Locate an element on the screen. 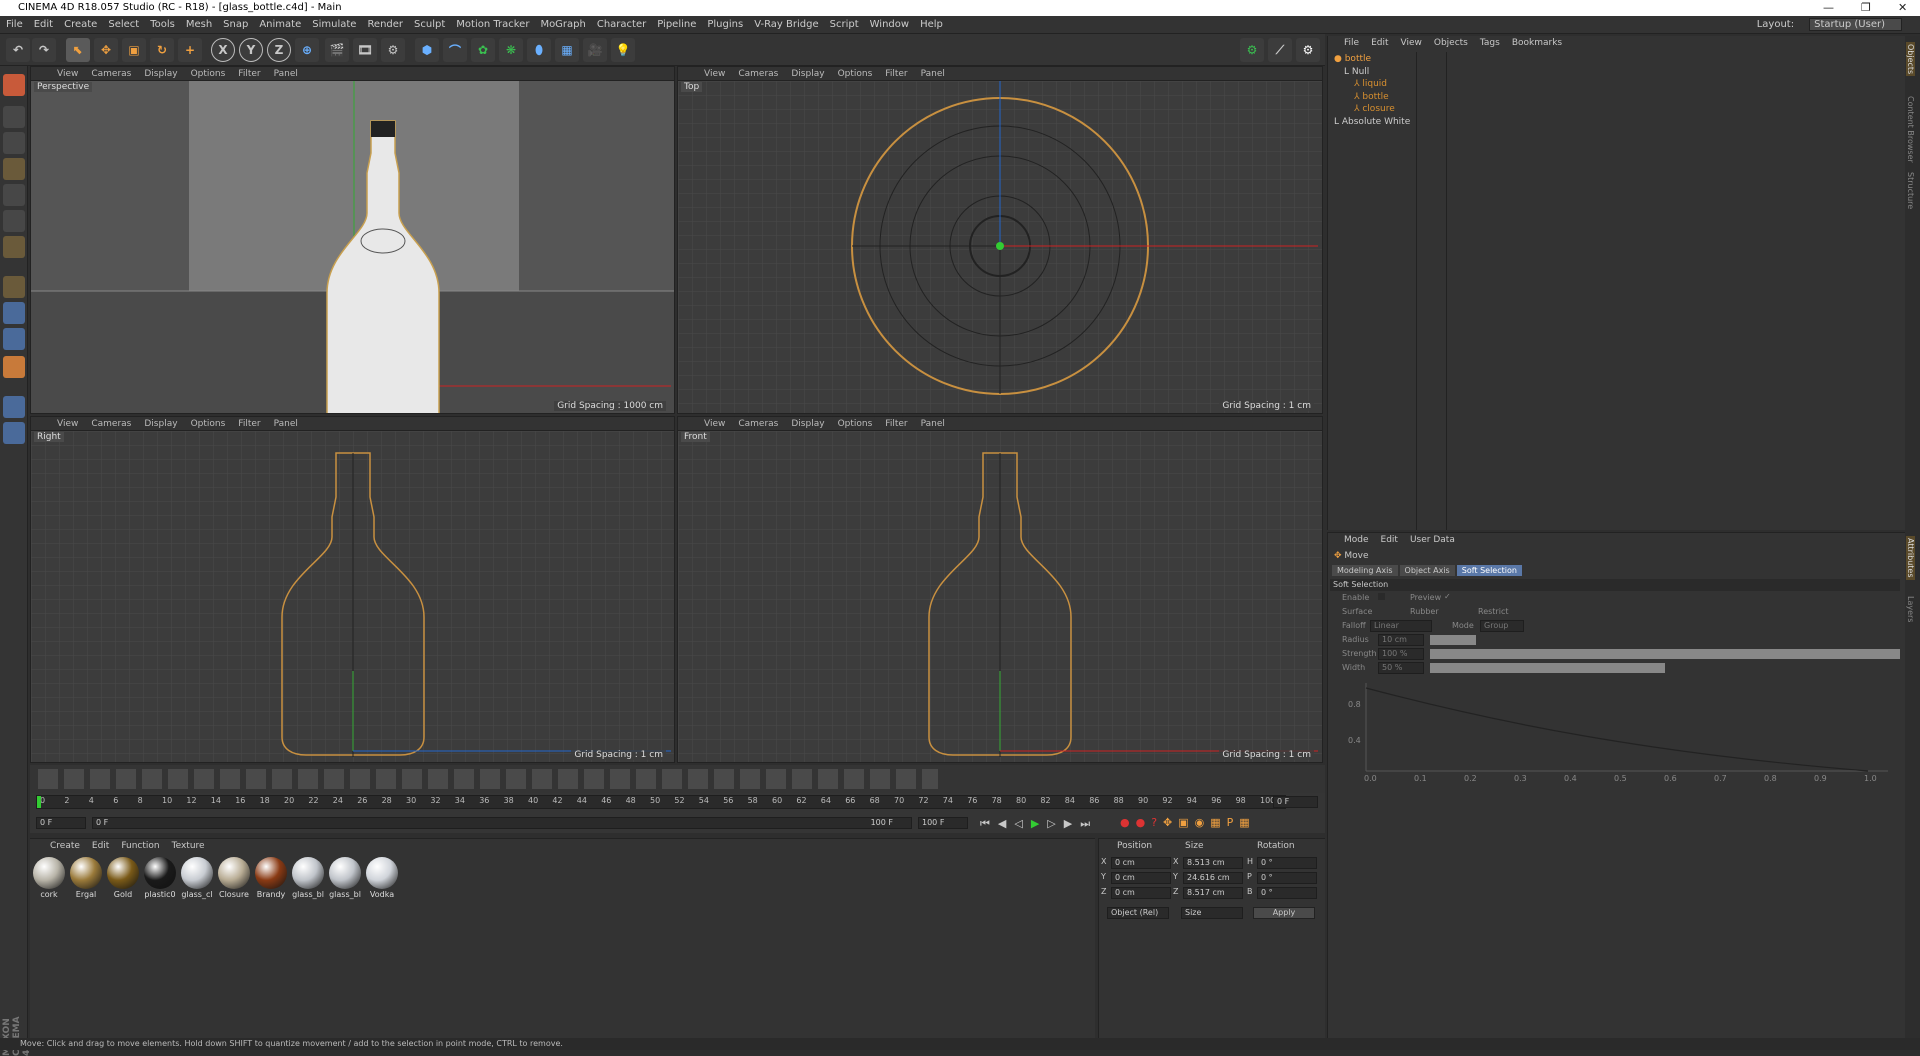  strength-slider is located at coordinates (1665, 654).